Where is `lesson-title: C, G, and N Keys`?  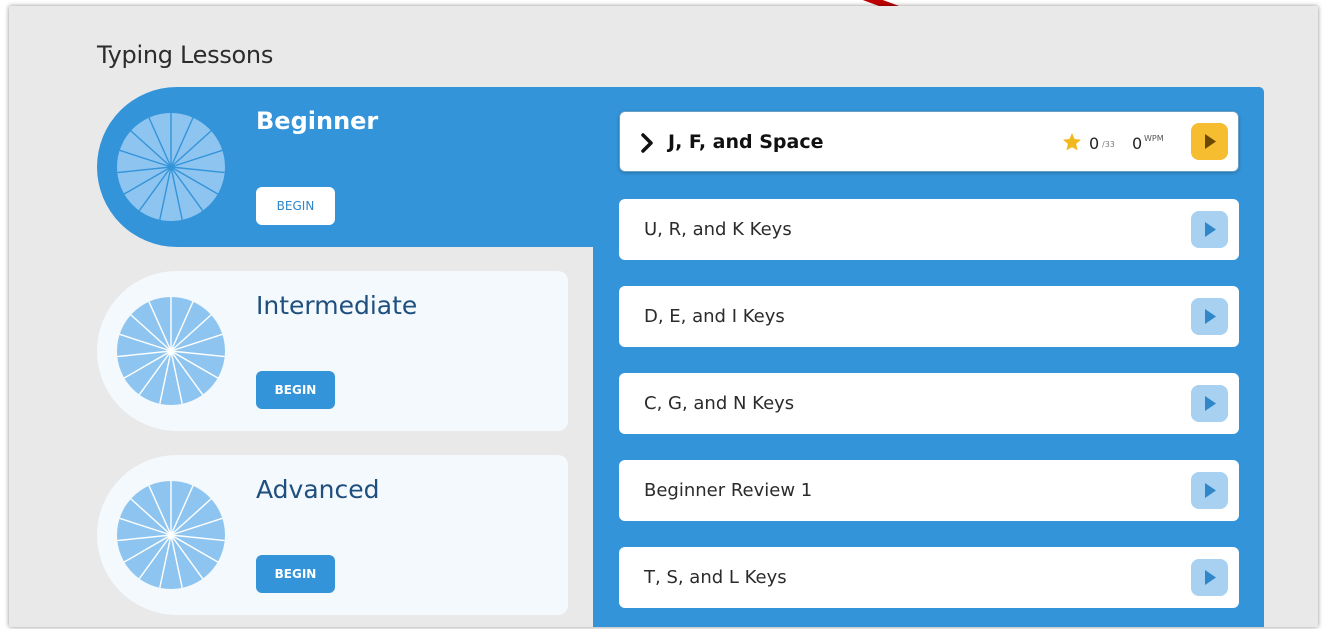 lesson-title: C, G, and N Keys is located at coordinates (719, 403).